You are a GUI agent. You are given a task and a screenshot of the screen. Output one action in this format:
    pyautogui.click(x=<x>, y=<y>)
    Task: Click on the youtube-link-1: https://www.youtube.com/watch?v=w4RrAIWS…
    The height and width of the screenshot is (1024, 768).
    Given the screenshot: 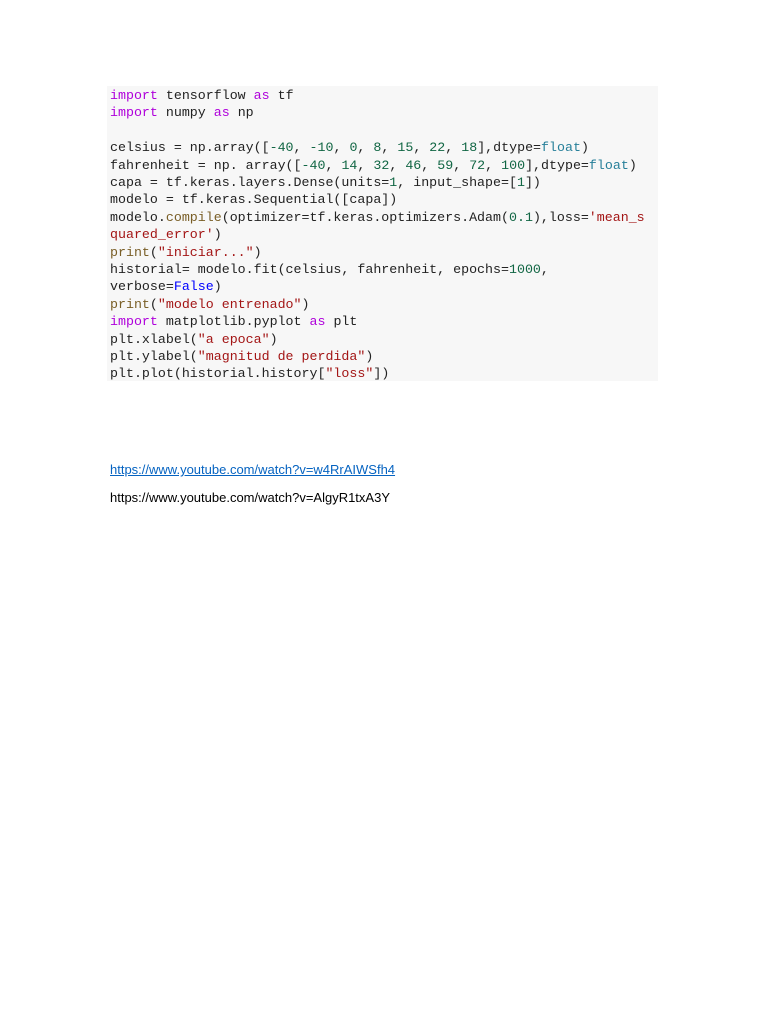 What is the action you would take?
    pyautogui.click(x=252, y=469)
    